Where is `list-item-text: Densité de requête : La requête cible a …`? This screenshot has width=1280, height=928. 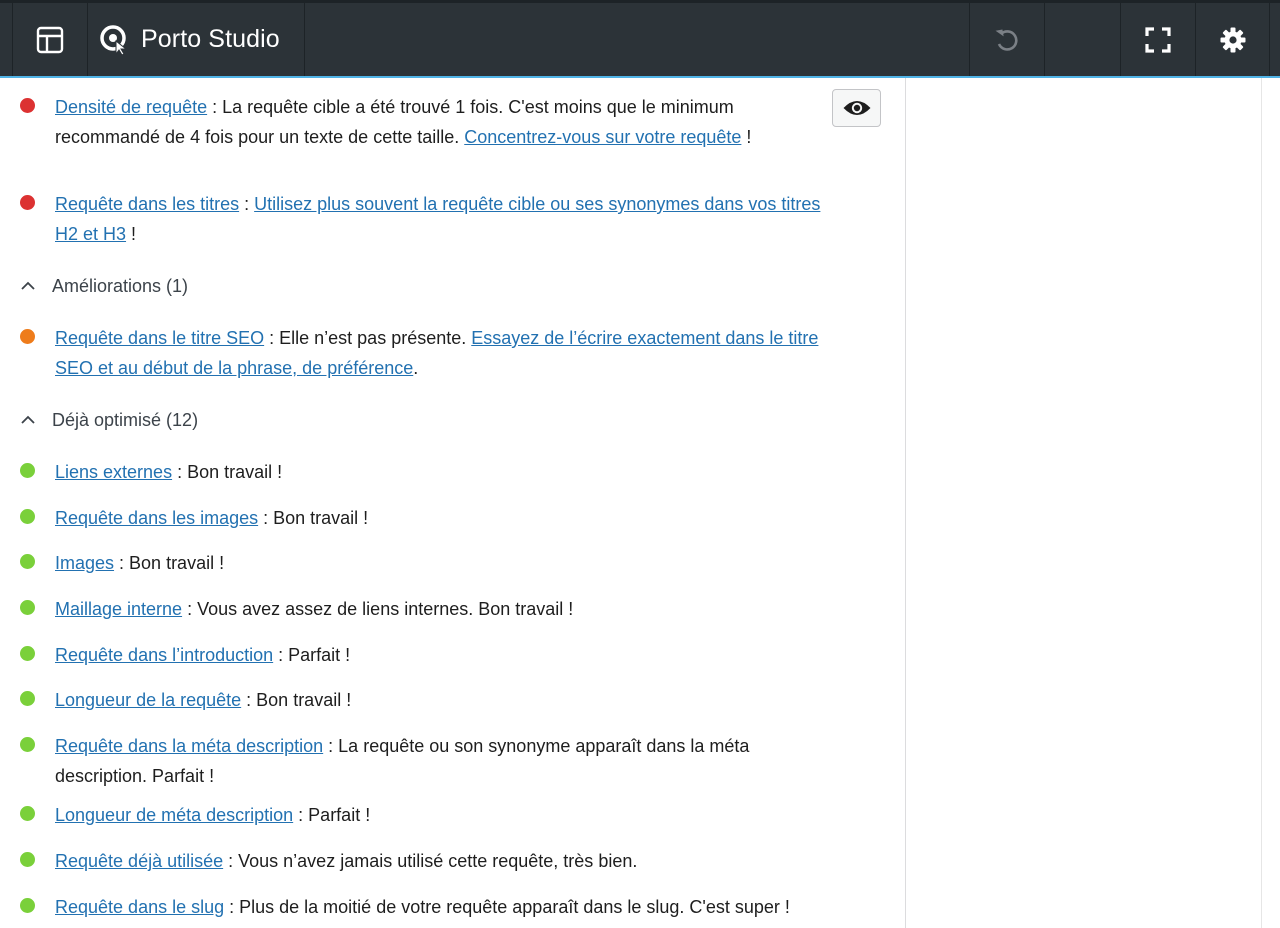 list-item-text: Densité de requête : La requête cible a … is located at coordinates (403, 122).